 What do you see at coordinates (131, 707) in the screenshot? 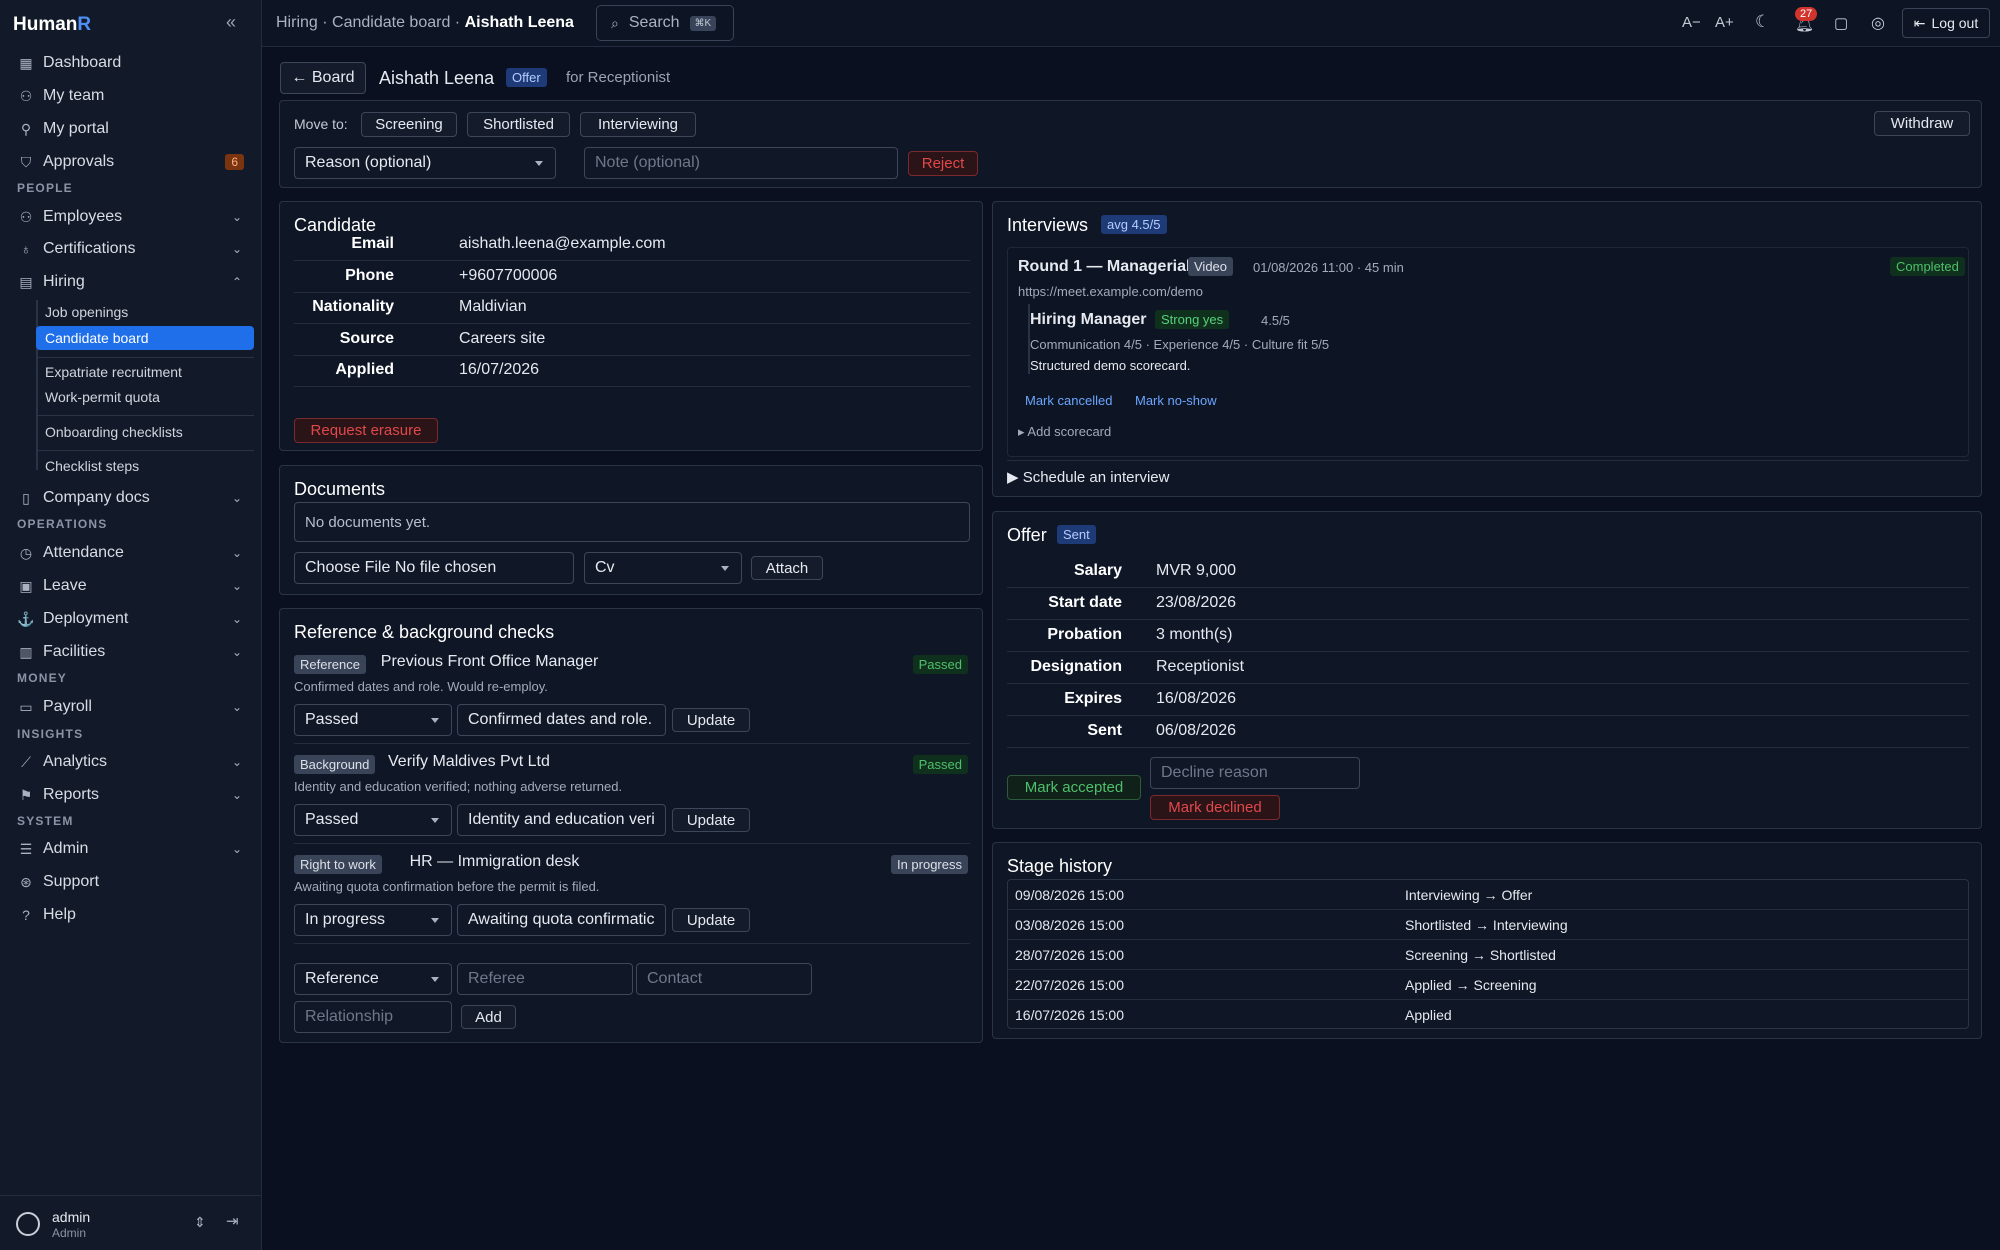
I see `nav-payroll: ▭ Payroll ⌄` at bounding box center [131, 707].